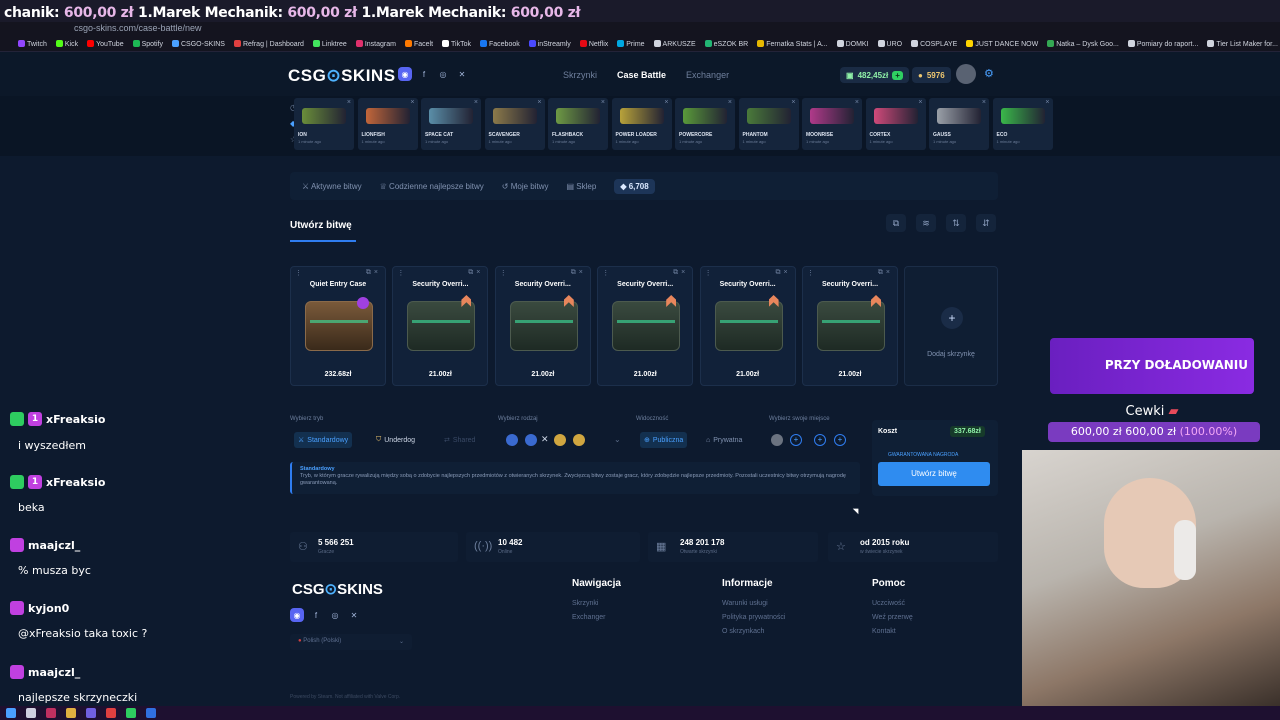  Describe the element at coordinates (456, 43) in the screenshot. I see `bookmark-item: TikTok` at that location.